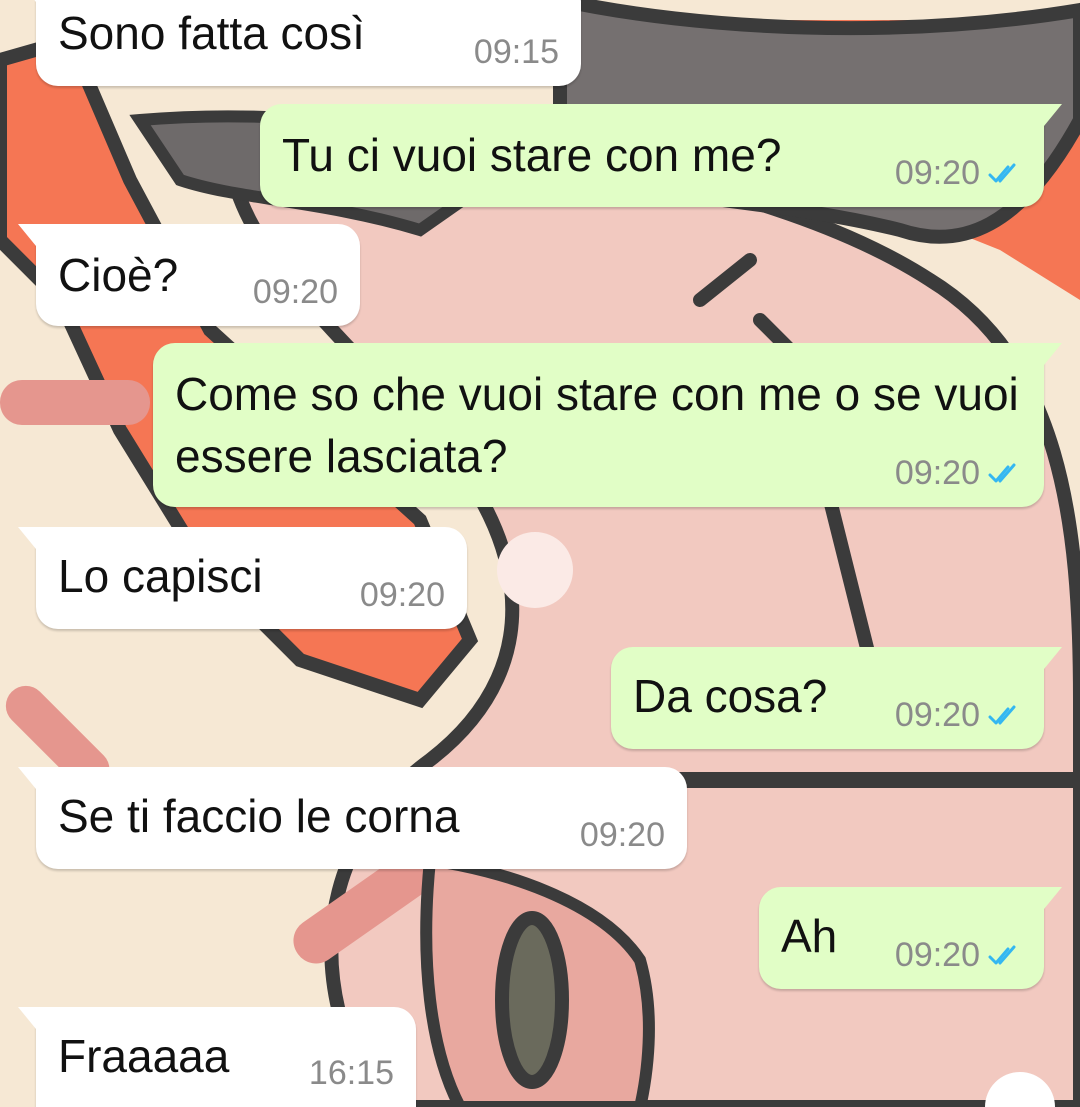 This screenshot has height=1107, width=1080. I want to click on message-outgoing: Tu ci vuoi stare con me? 09:20, so click(661, 155).